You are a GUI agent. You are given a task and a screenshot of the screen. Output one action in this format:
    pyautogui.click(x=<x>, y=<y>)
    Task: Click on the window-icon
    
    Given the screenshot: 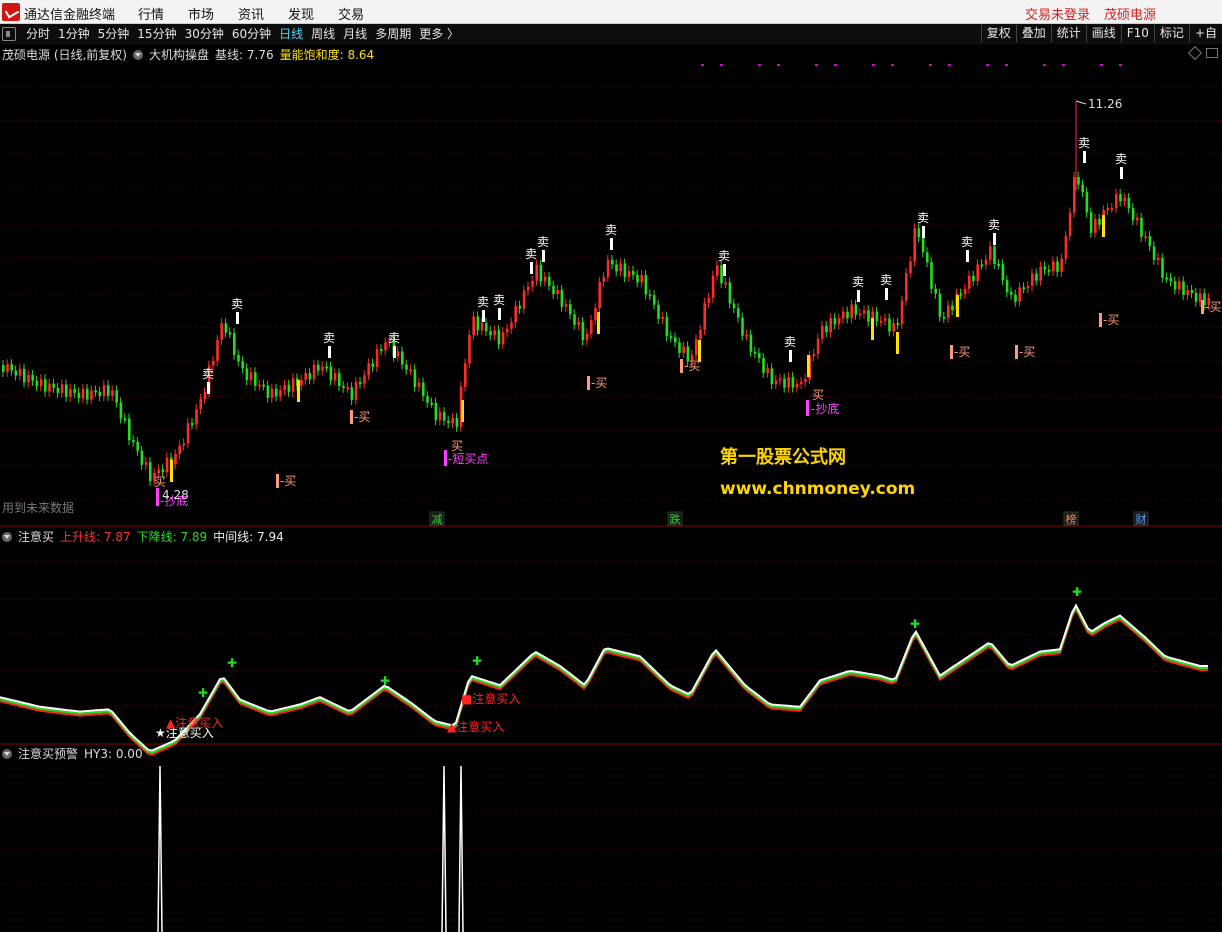 What is the action you would take?
    pyautogui.click(x=1212, y=53)
    